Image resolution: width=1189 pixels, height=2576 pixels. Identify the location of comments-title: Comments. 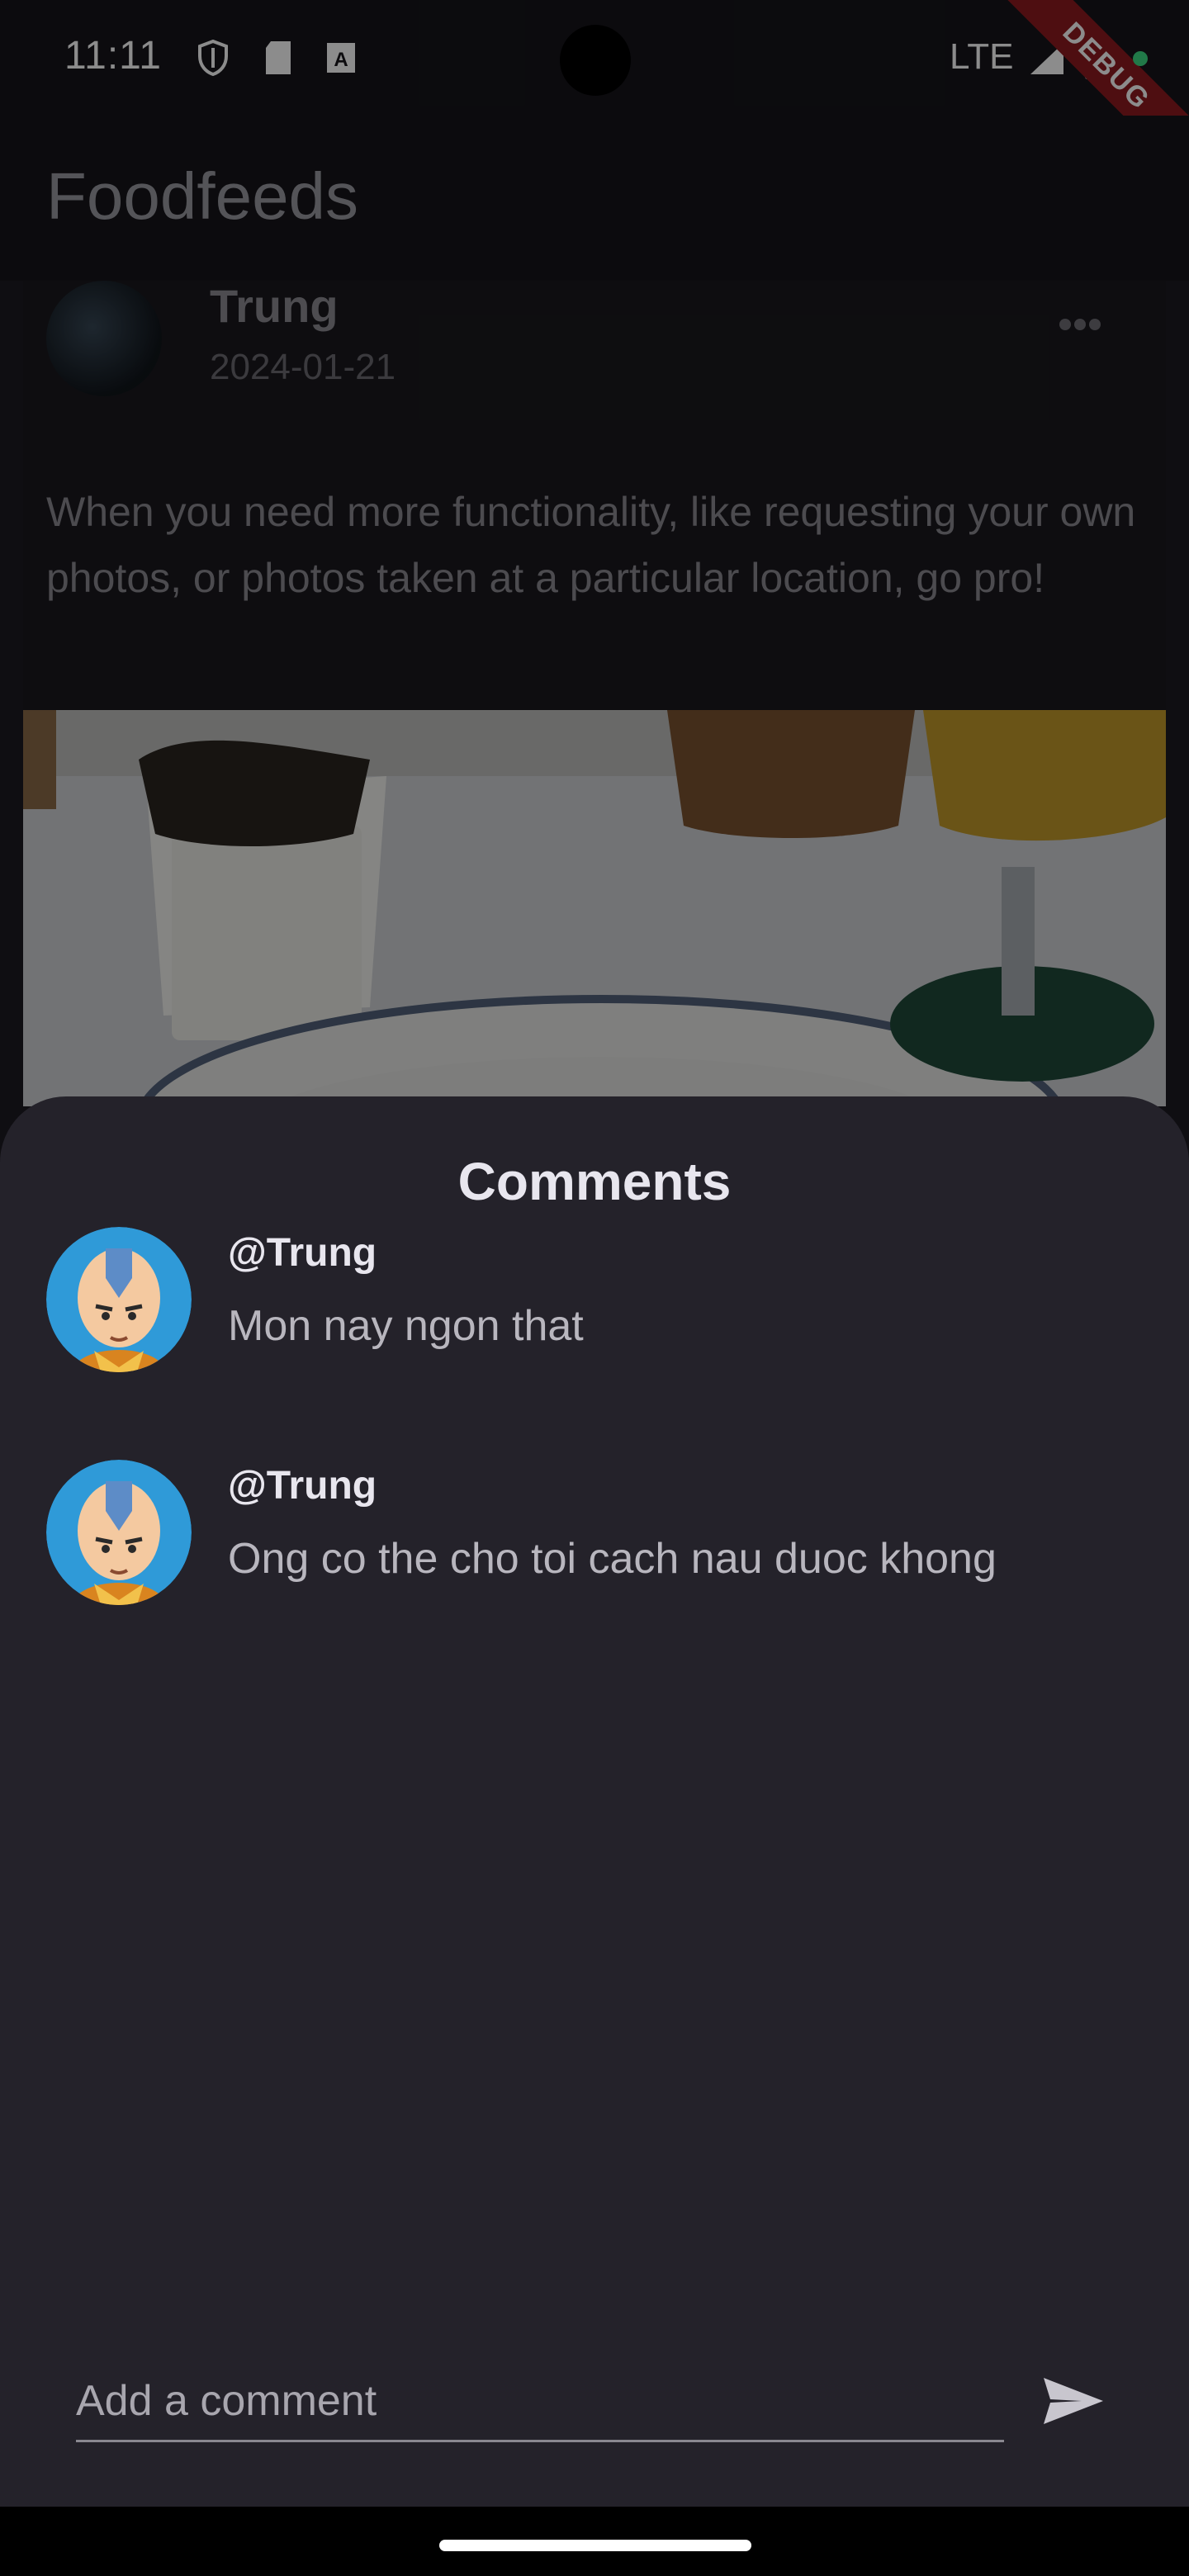
(594, 1181).